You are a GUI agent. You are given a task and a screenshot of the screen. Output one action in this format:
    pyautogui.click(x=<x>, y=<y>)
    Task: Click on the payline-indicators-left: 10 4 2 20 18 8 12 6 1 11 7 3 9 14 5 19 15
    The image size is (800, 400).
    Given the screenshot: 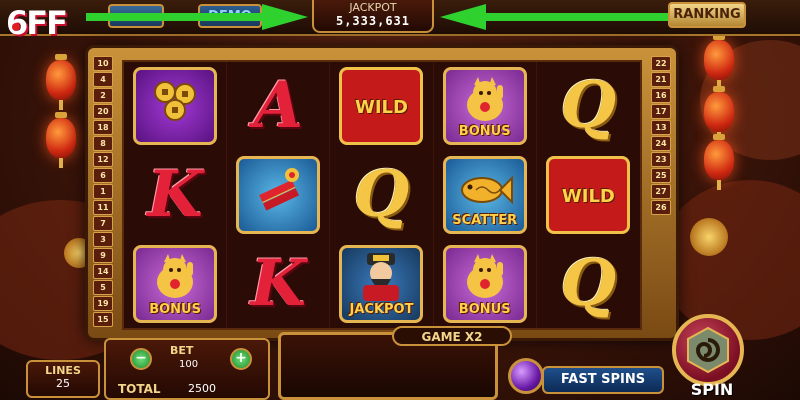 What is the action you would take?
    pyautogui.click(x=103, y=192)
    